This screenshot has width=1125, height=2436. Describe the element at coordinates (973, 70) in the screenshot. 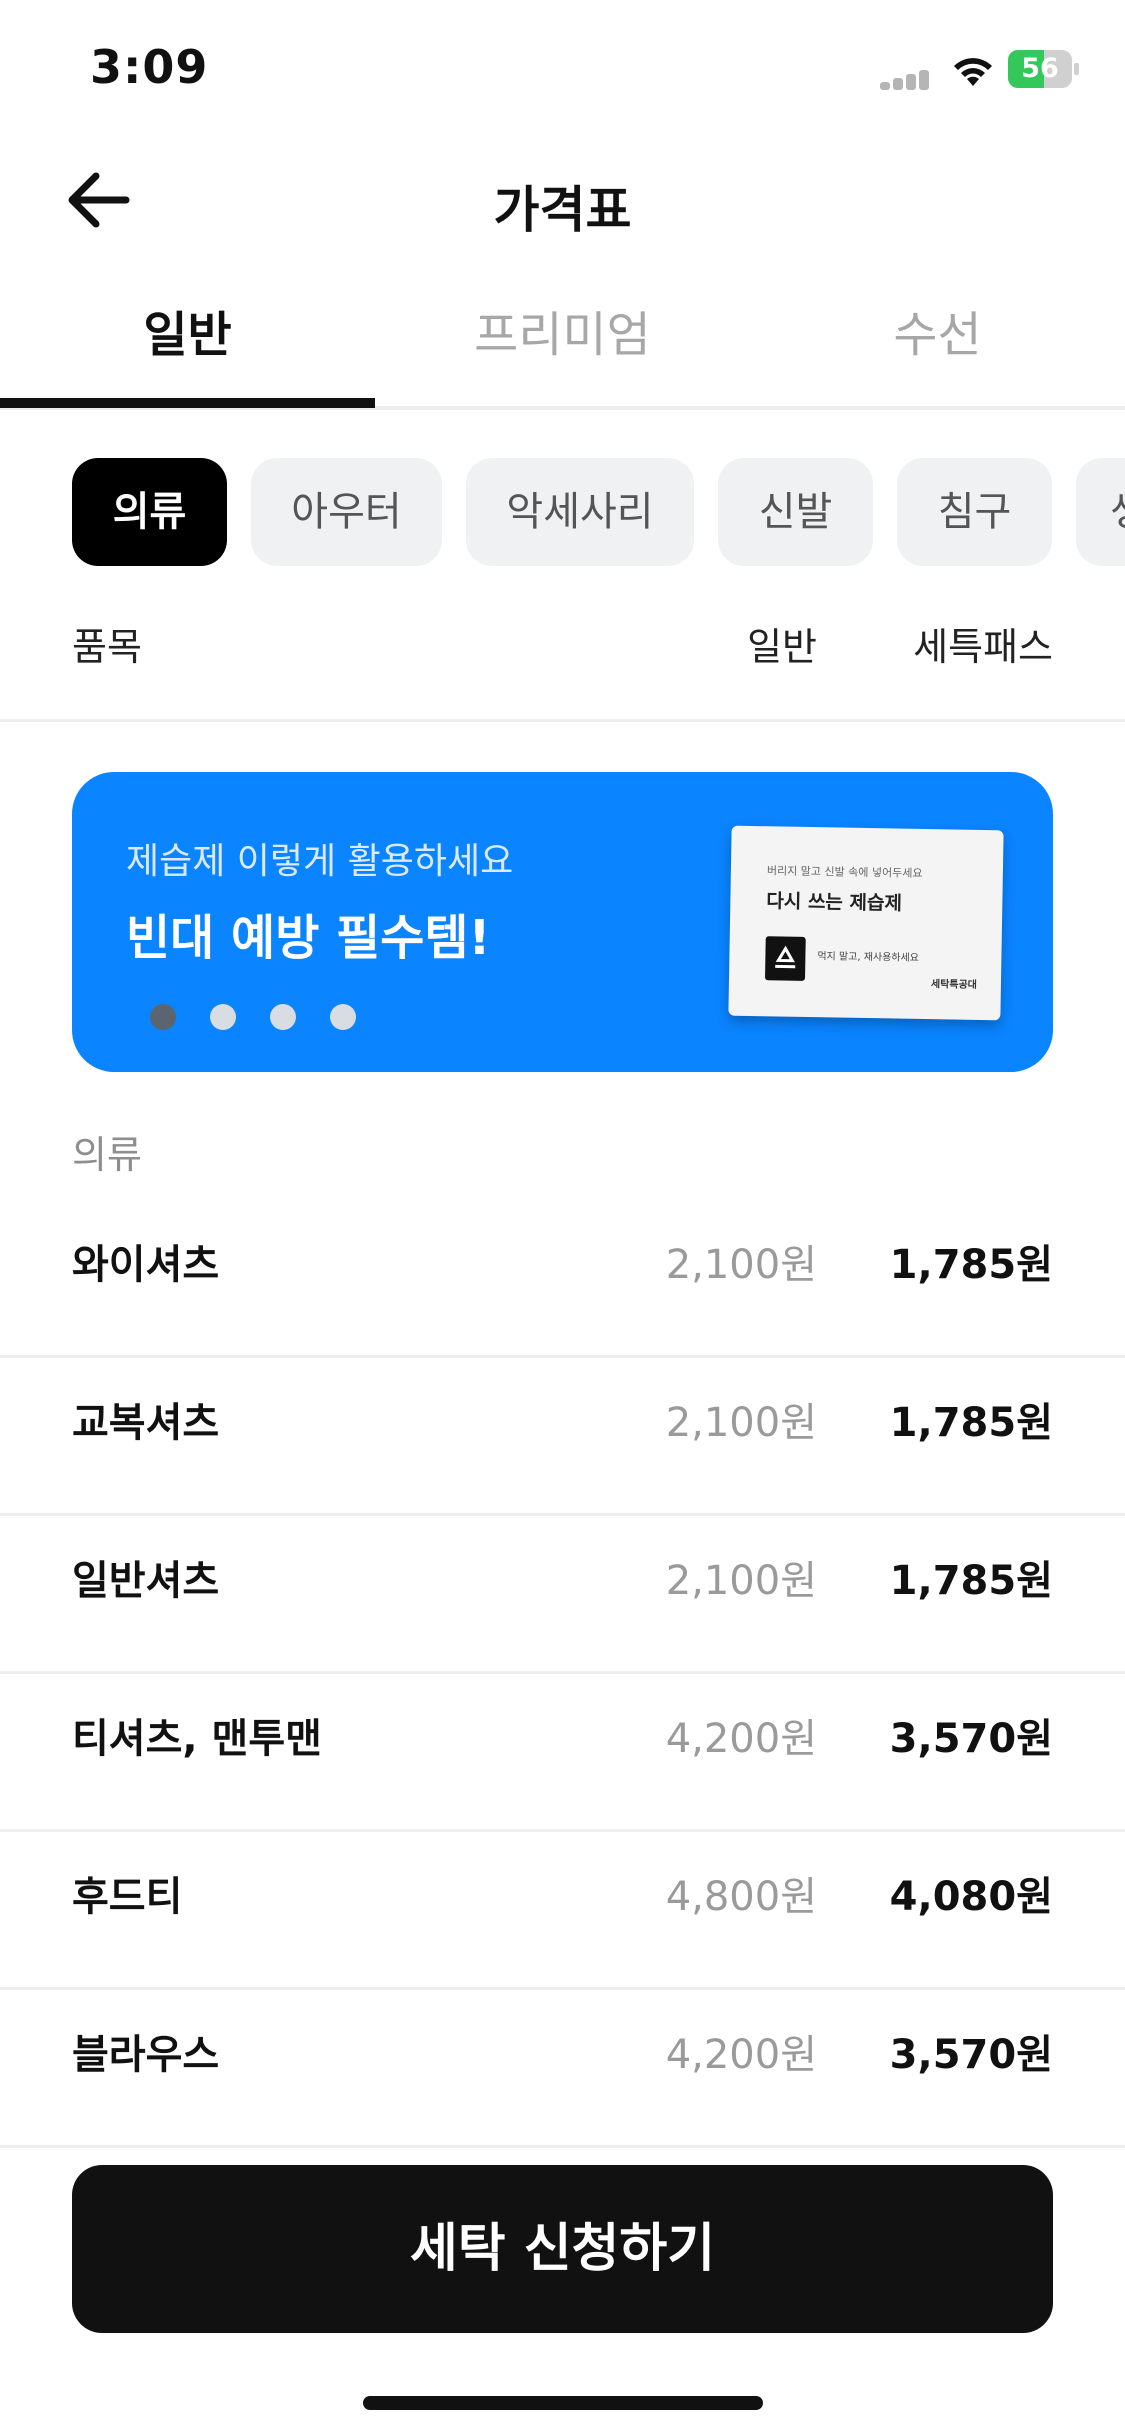

I see `wifi-icon` at that location.